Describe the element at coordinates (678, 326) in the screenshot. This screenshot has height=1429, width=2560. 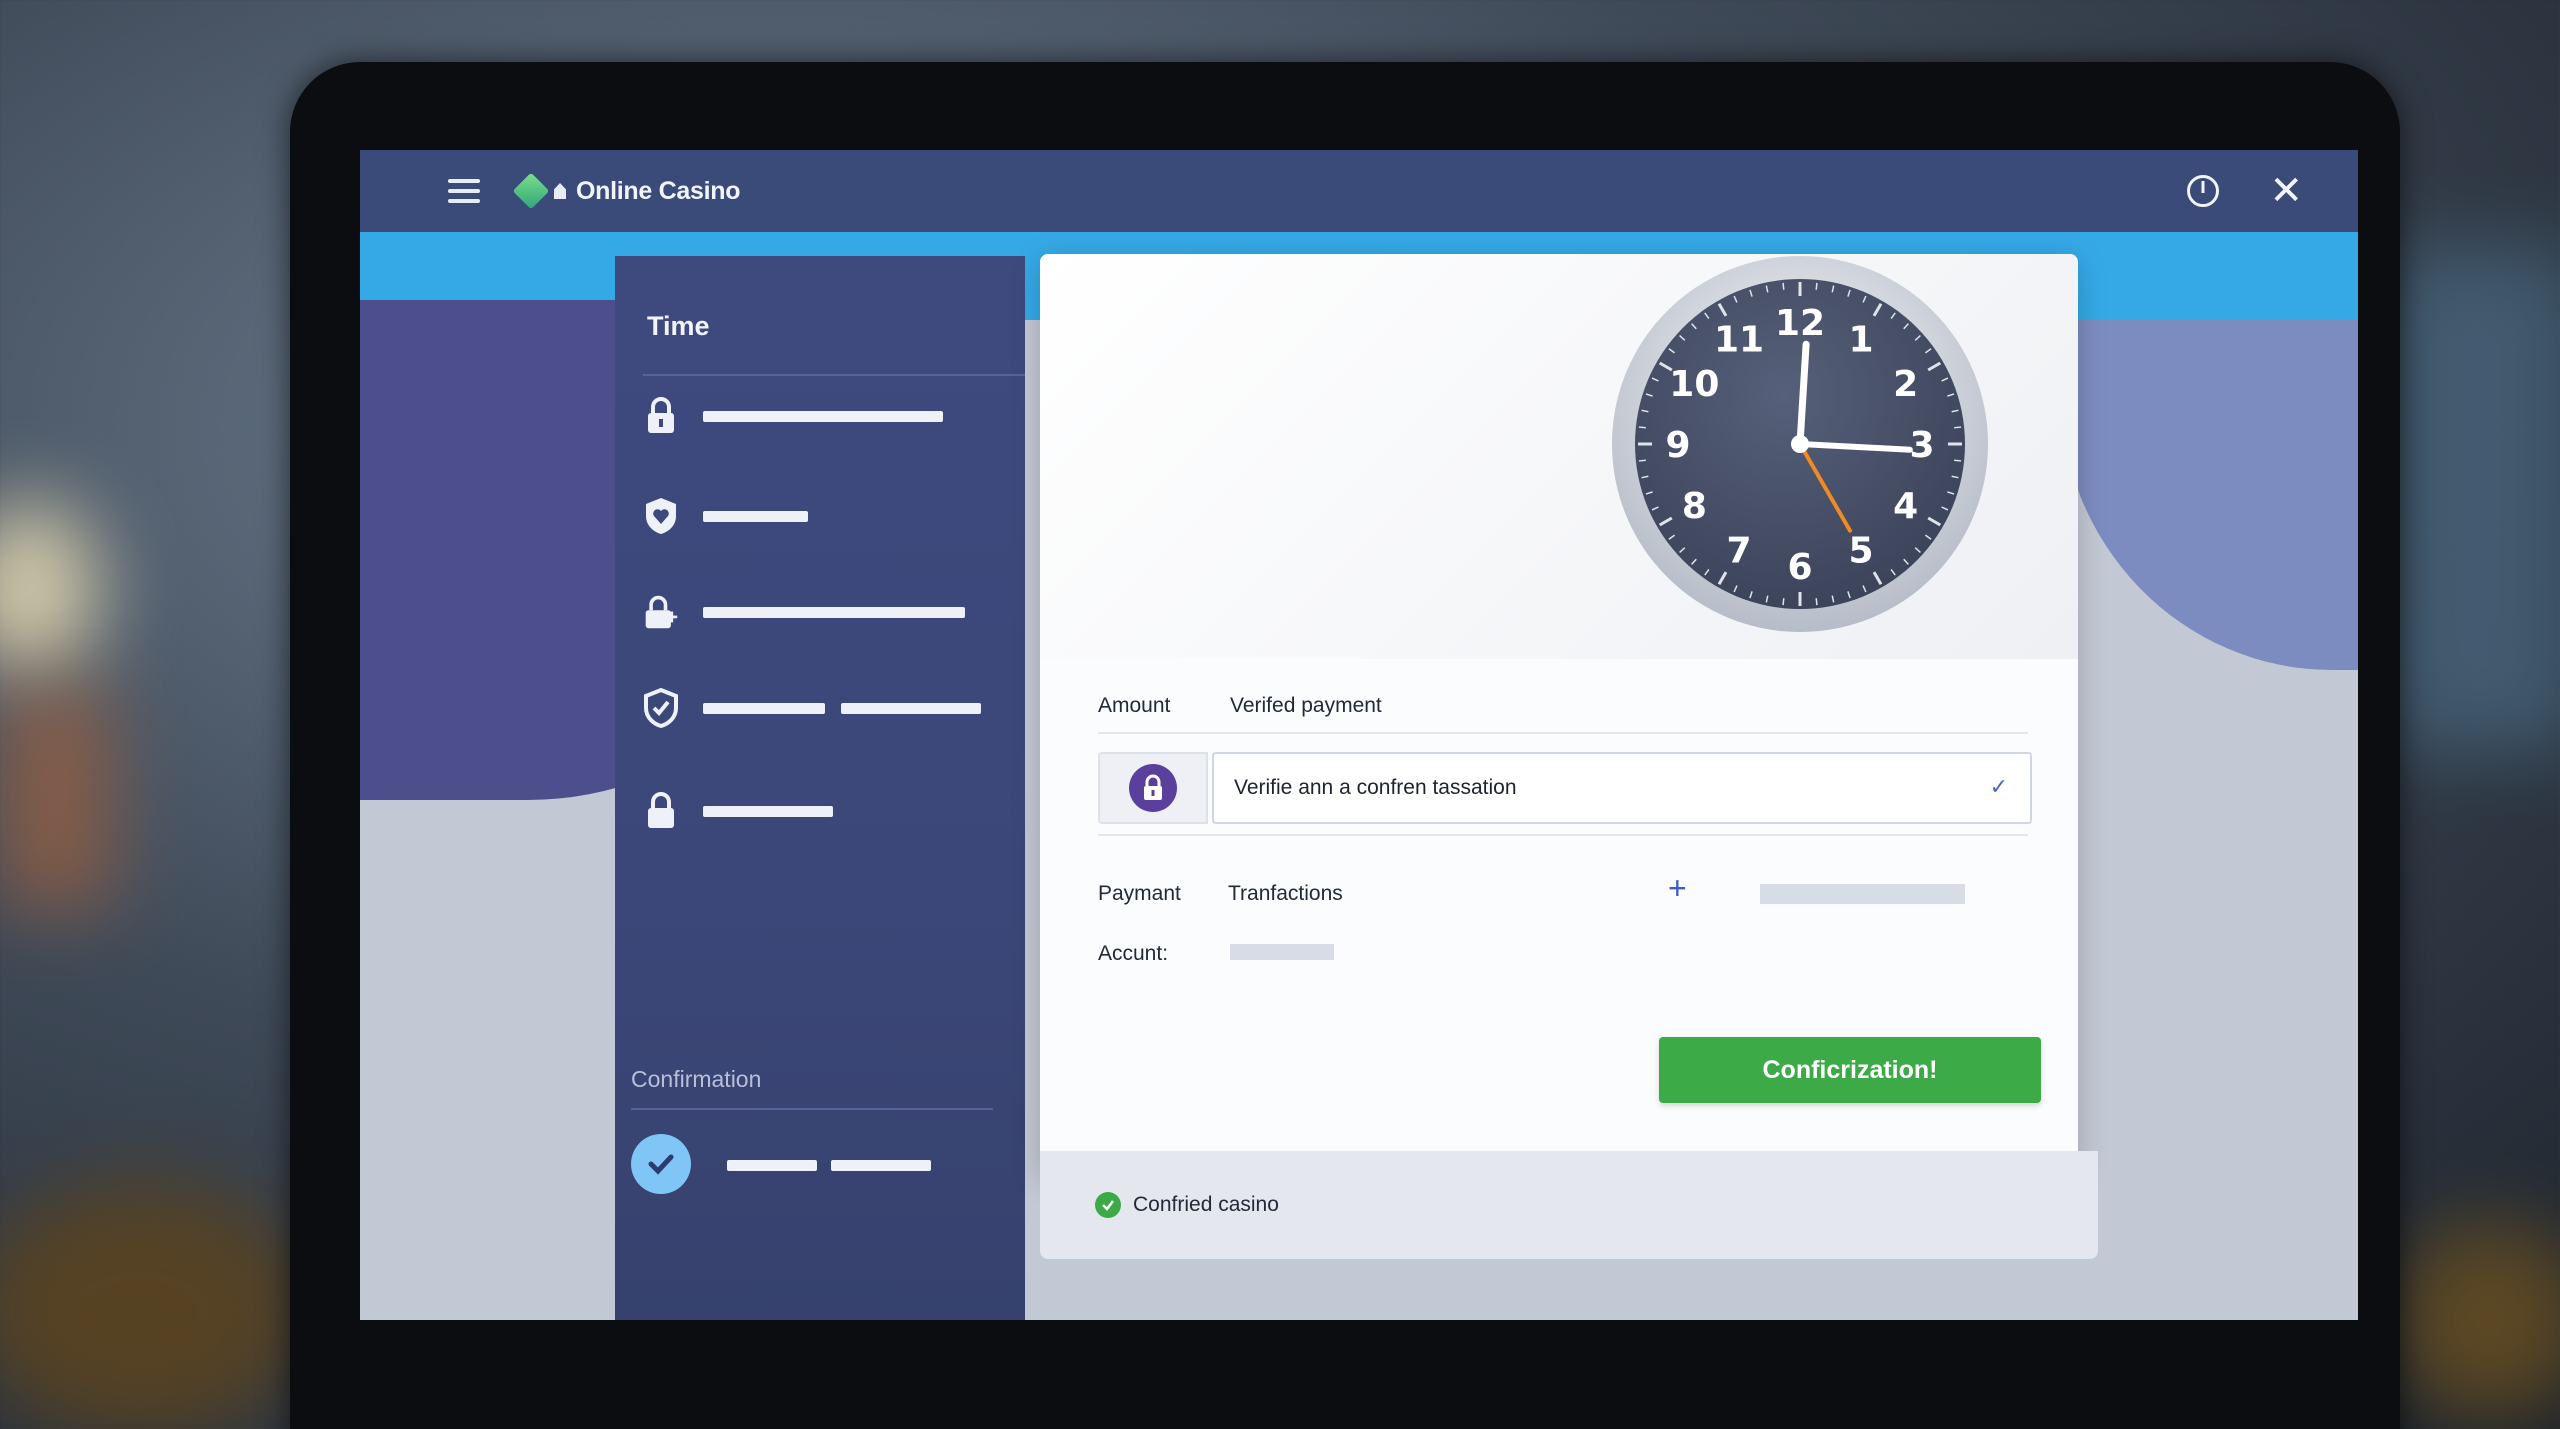
I see `sidebar-title: Time` at that location.